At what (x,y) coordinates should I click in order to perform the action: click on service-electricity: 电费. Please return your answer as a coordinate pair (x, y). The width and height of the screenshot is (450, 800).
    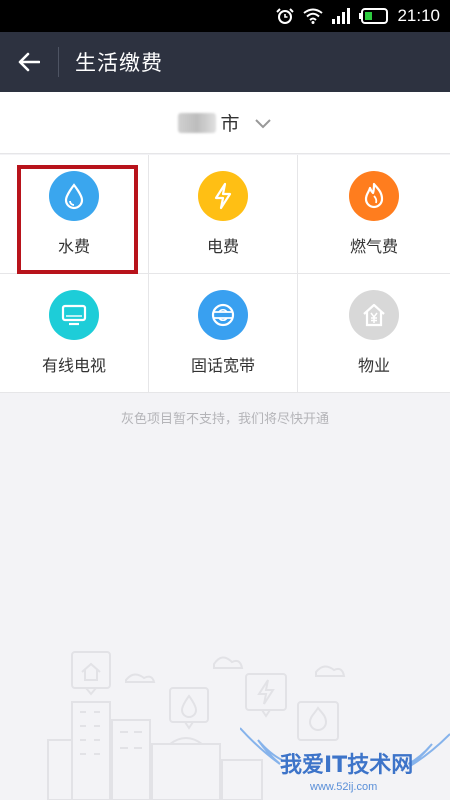
    Looking at the image, I should click on (223, 214).